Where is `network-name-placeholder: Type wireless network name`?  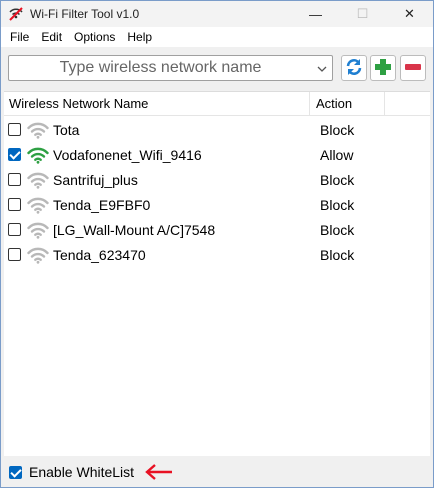 network-name-placeholder: Type wireless network name is located at coordinates (160, 67).